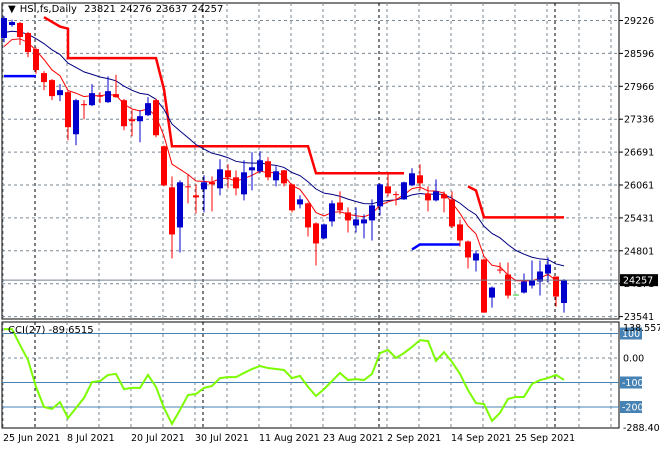 The height and width of the screenshot is (450, 660). Describe the element at coordinates (353, 438) in the screenshot. I see `date-tick-label: 23 Aug 2021` at that location.